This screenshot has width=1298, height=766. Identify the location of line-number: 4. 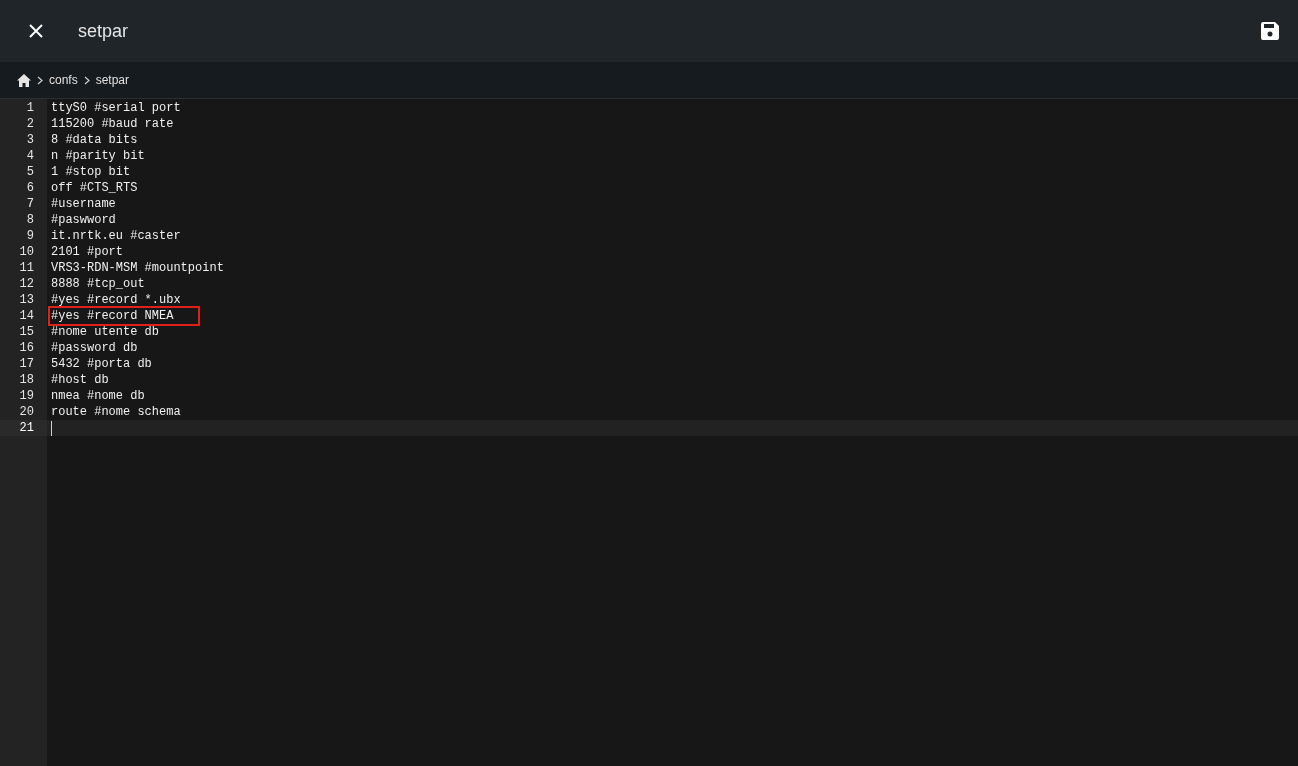
(30, 156).